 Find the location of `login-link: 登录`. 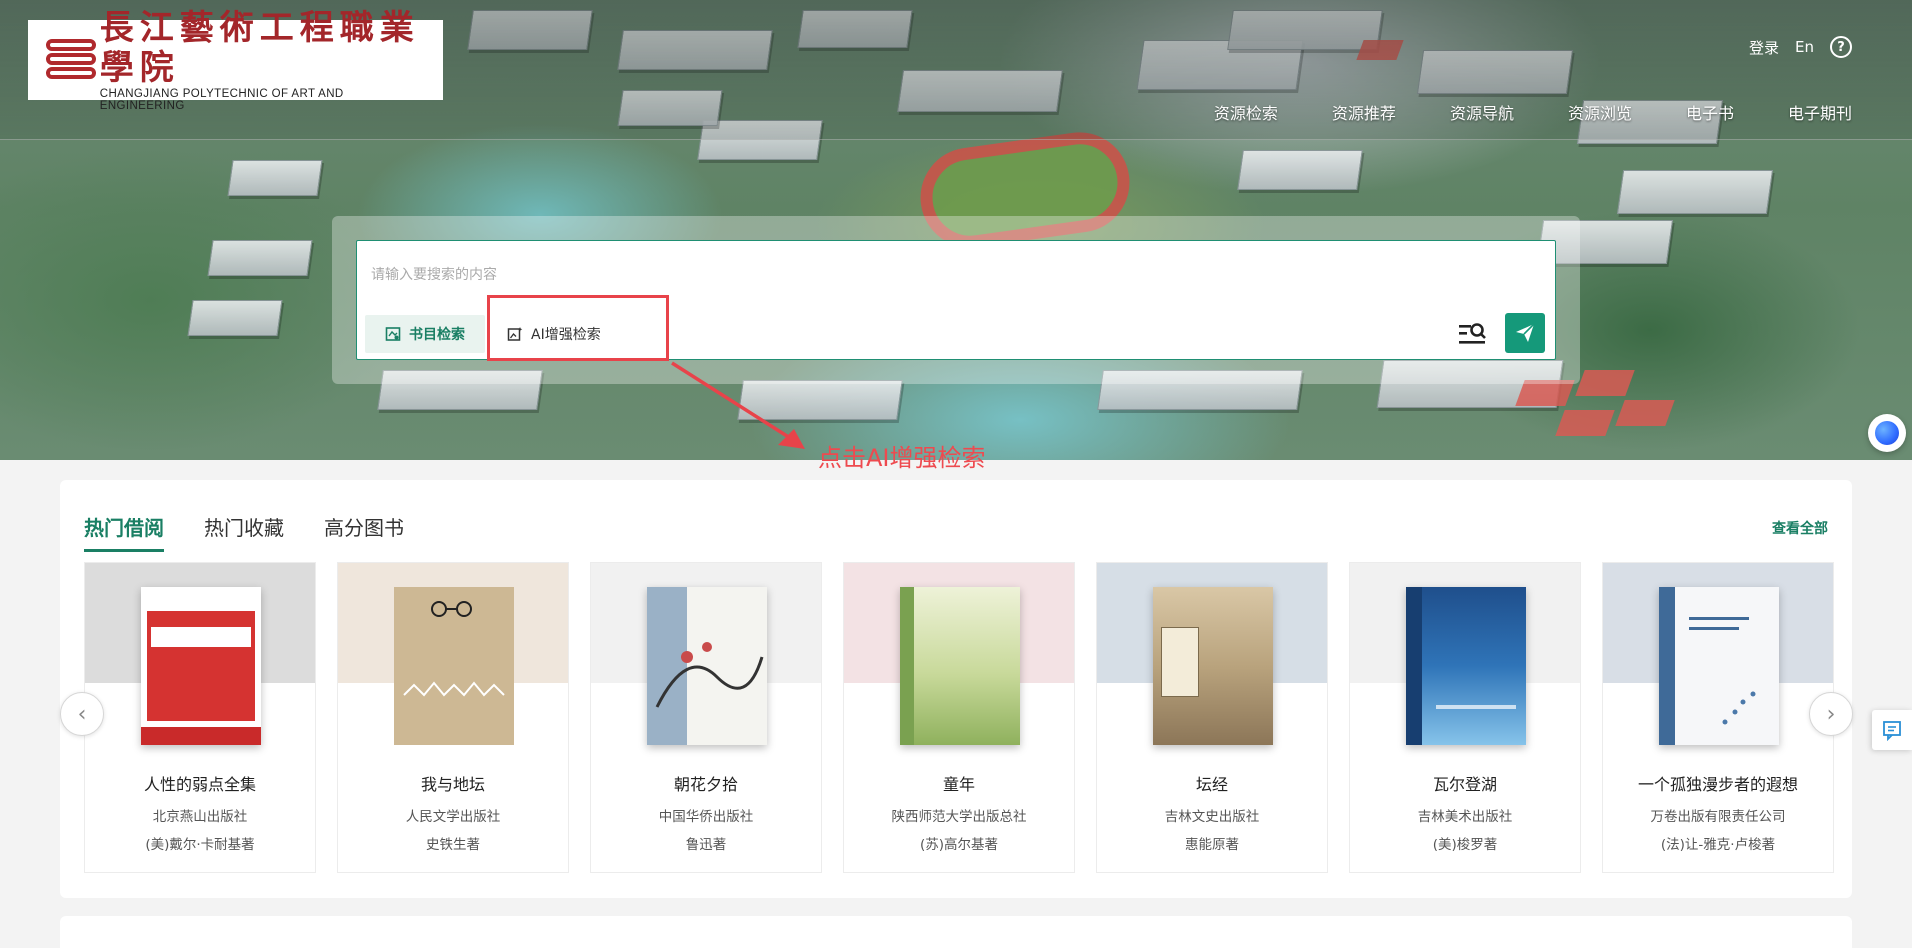

login-link: 登录 is located at coordinates (1764, 47).